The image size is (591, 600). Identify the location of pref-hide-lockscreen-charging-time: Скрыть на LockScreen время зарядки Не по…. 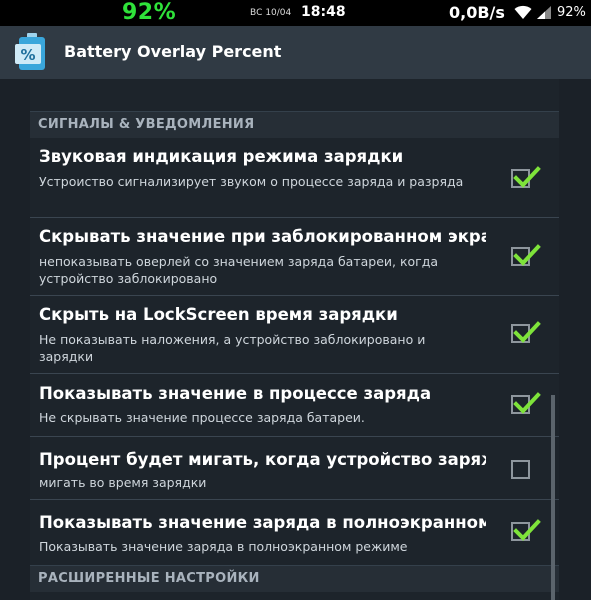
(294, 335).